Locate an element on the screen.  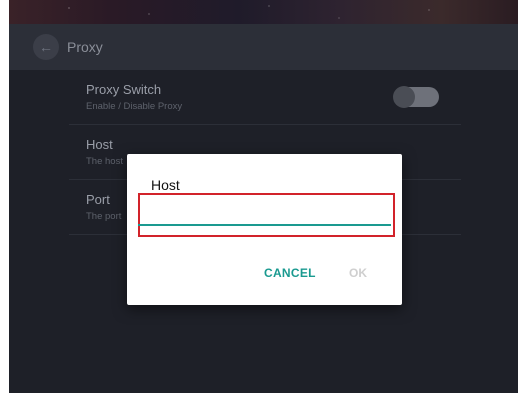
setting-subtitle: The host is located at coordinates (104, 161).